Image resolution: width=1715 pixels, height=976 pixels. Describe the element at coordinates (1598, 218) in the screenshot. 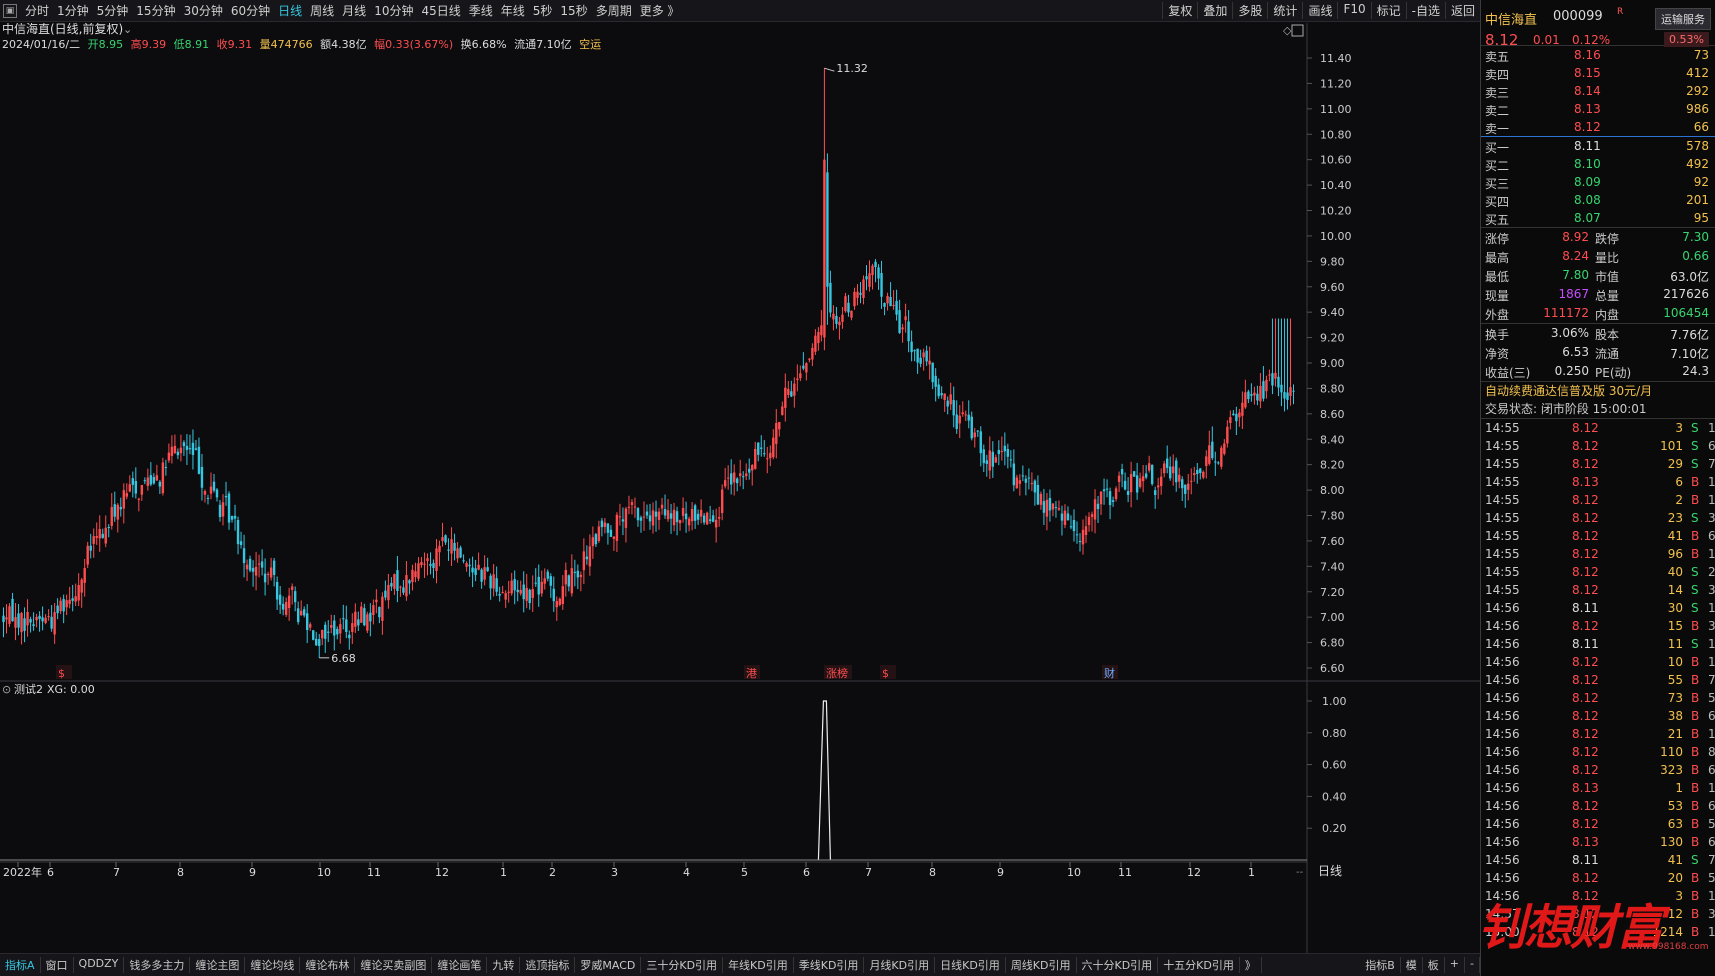

I see `orderbook.bids-row: 买五 8.07 95` at that location.